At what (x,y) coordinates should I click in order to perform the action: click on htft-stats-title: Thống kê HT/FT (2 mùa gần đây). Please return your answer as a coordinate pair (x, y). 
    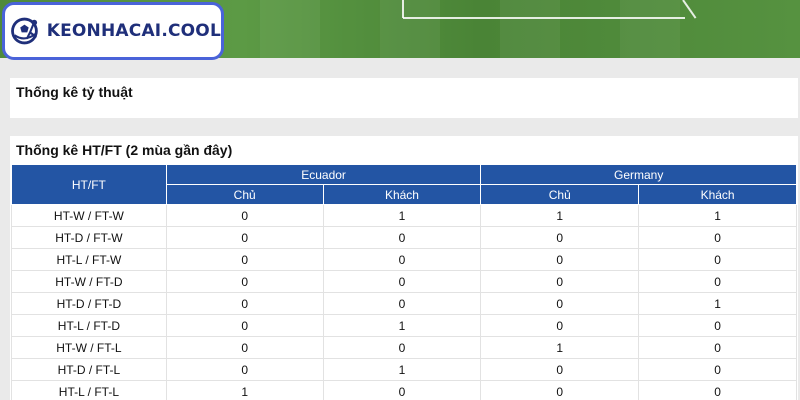
    Looking at the image, I should click on (124, 150).